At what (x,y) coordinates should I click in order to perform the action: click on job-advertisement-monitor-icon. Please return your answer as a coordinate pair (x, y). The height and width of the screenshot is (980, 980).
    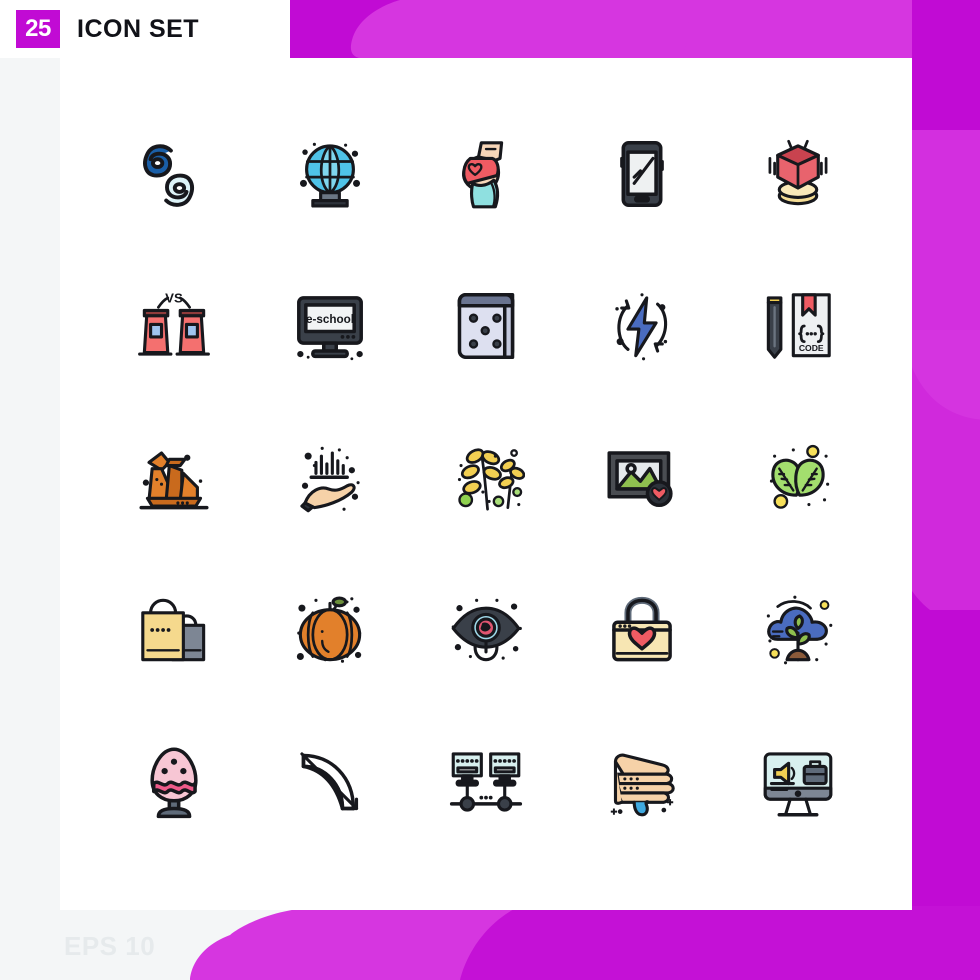
    Looking at the image, I should click on (798, 784).